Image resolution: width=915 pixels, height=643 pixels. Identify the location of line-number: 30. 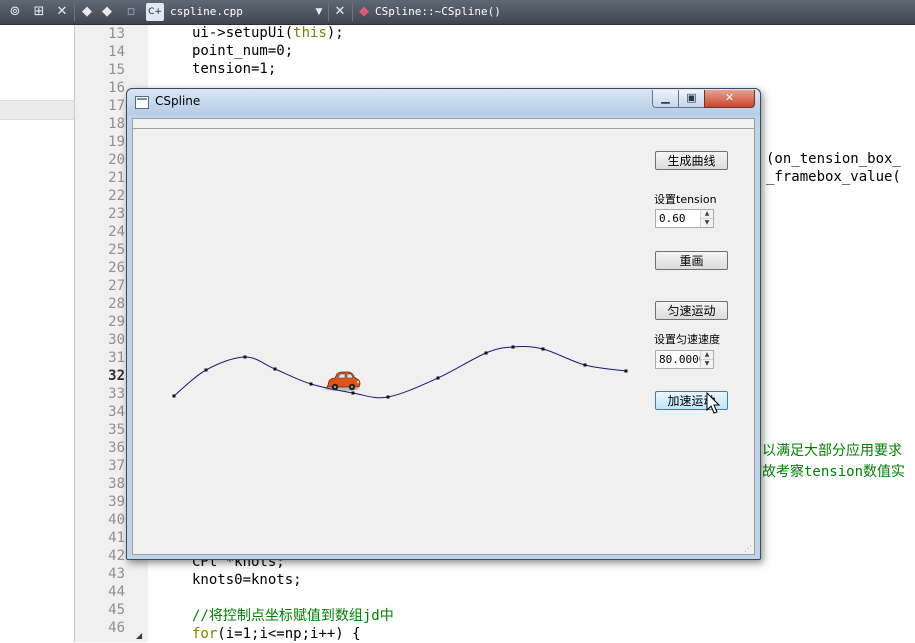
(116, 340).